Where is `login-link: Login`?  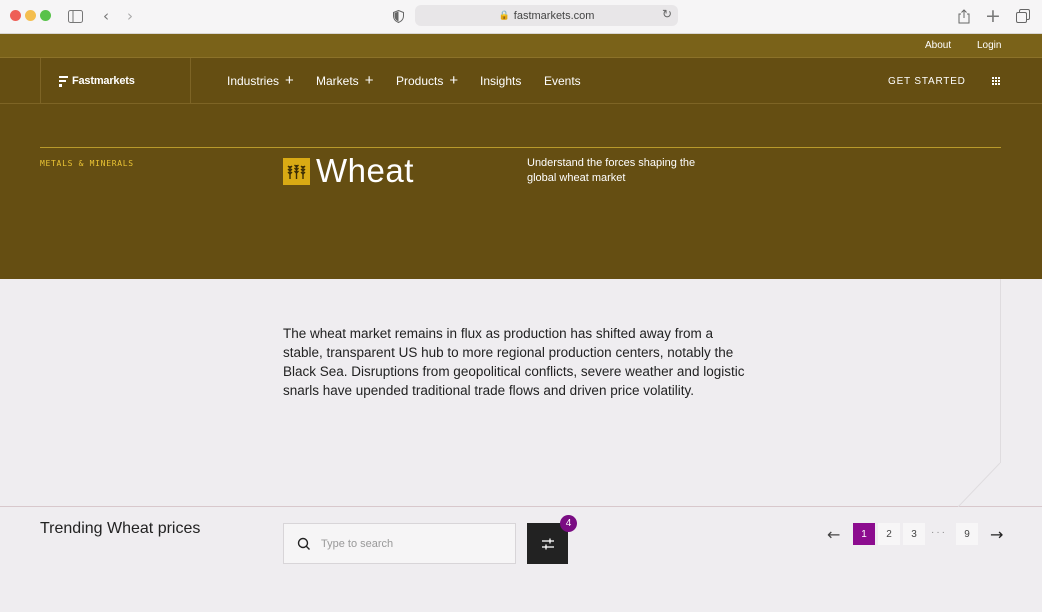
login-link: Login is located at coordinates (989, 45).